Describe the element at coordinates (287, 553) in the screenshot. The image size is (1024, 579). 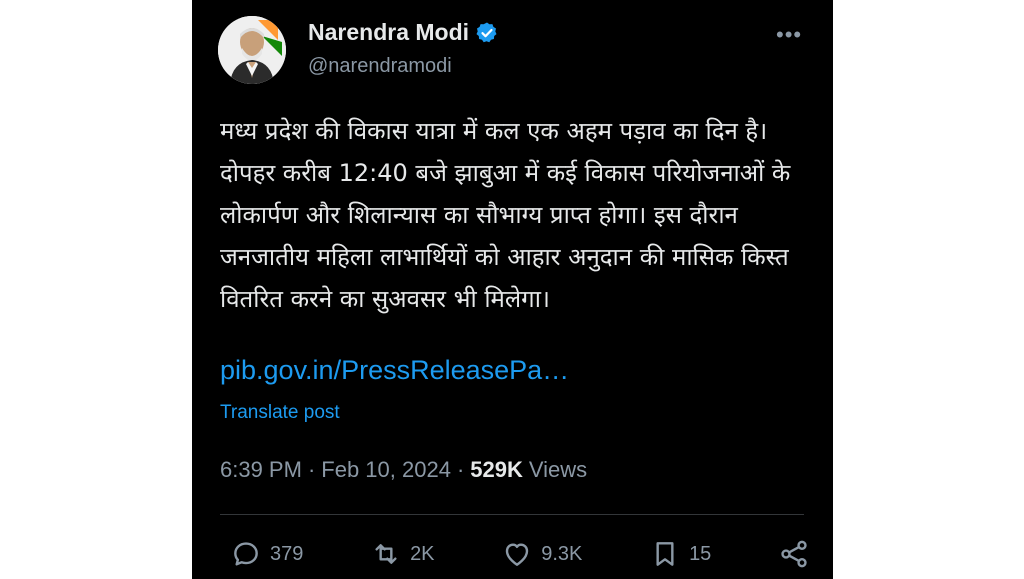
I see `reply-count: 379` at that location.